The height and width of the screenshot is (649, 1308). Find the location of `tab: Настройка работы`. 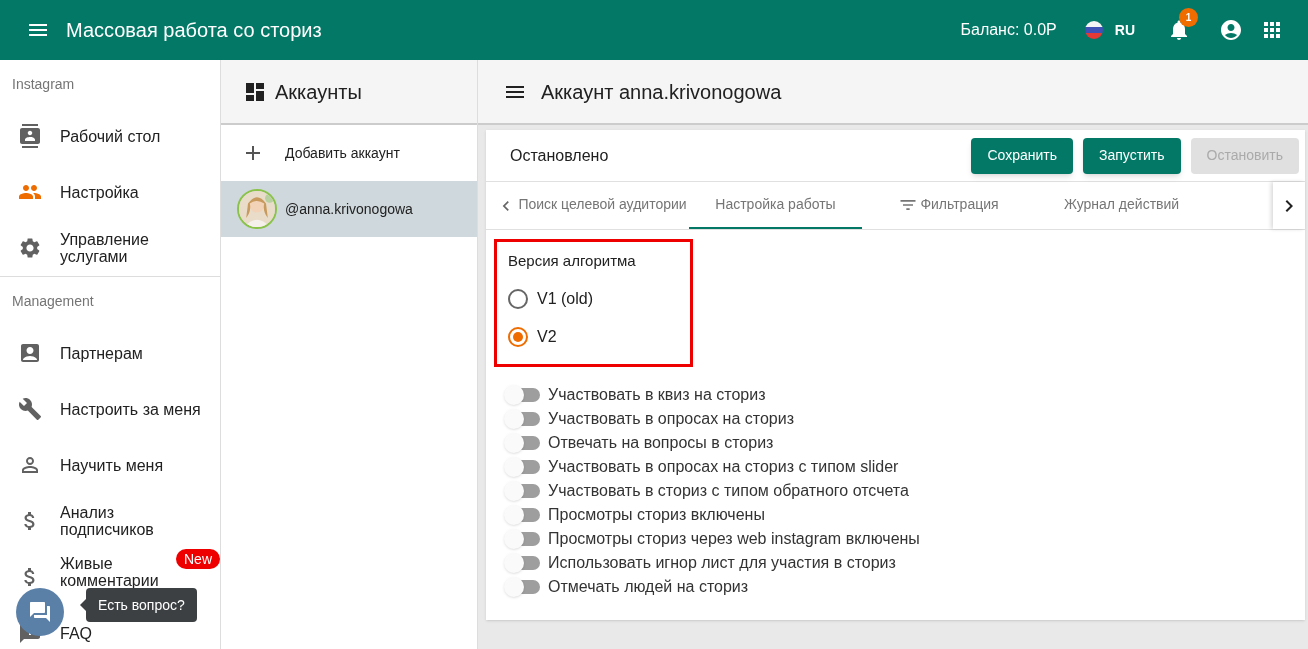

tab: Настройка работы is located at coordinates (775, 205).